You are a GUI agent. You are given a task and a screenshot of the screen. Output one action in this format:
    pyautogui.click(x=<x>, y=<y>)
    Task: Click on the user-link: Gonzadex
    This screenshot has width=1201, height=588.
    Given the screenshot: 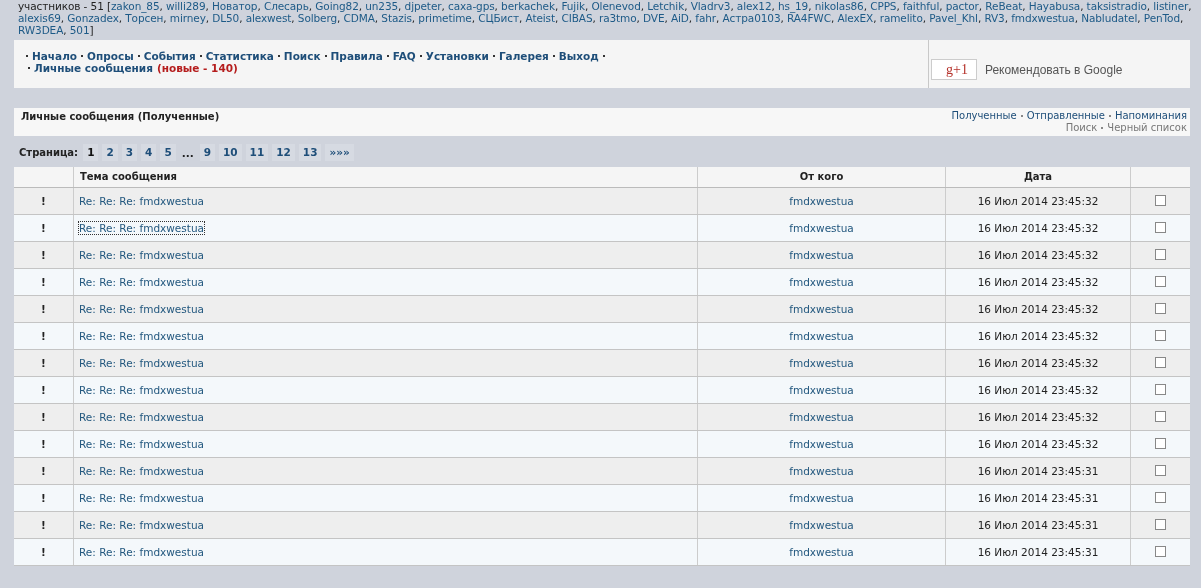 What is the action you would take?
    pyautogui.click(x=93, y=18)
    